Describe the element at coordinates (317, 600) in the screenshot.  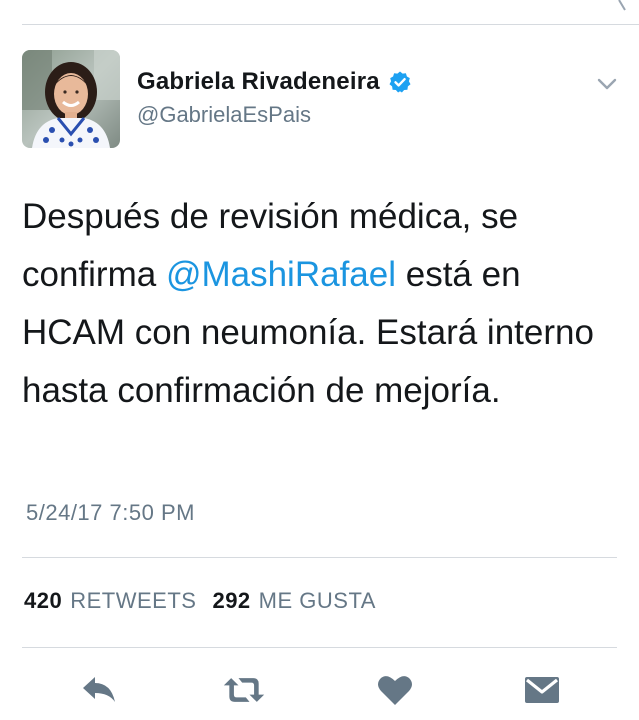
I see `likes-label: ME GUSTA` at that location.